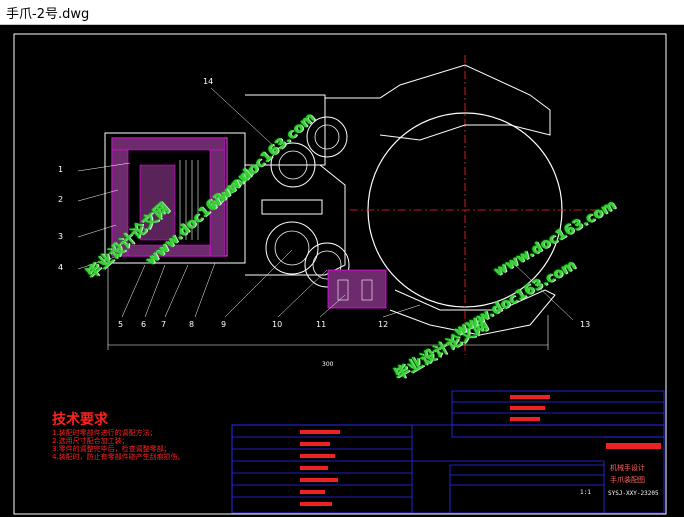  I want to click on title-scale: 1:1, so click(585, 492).